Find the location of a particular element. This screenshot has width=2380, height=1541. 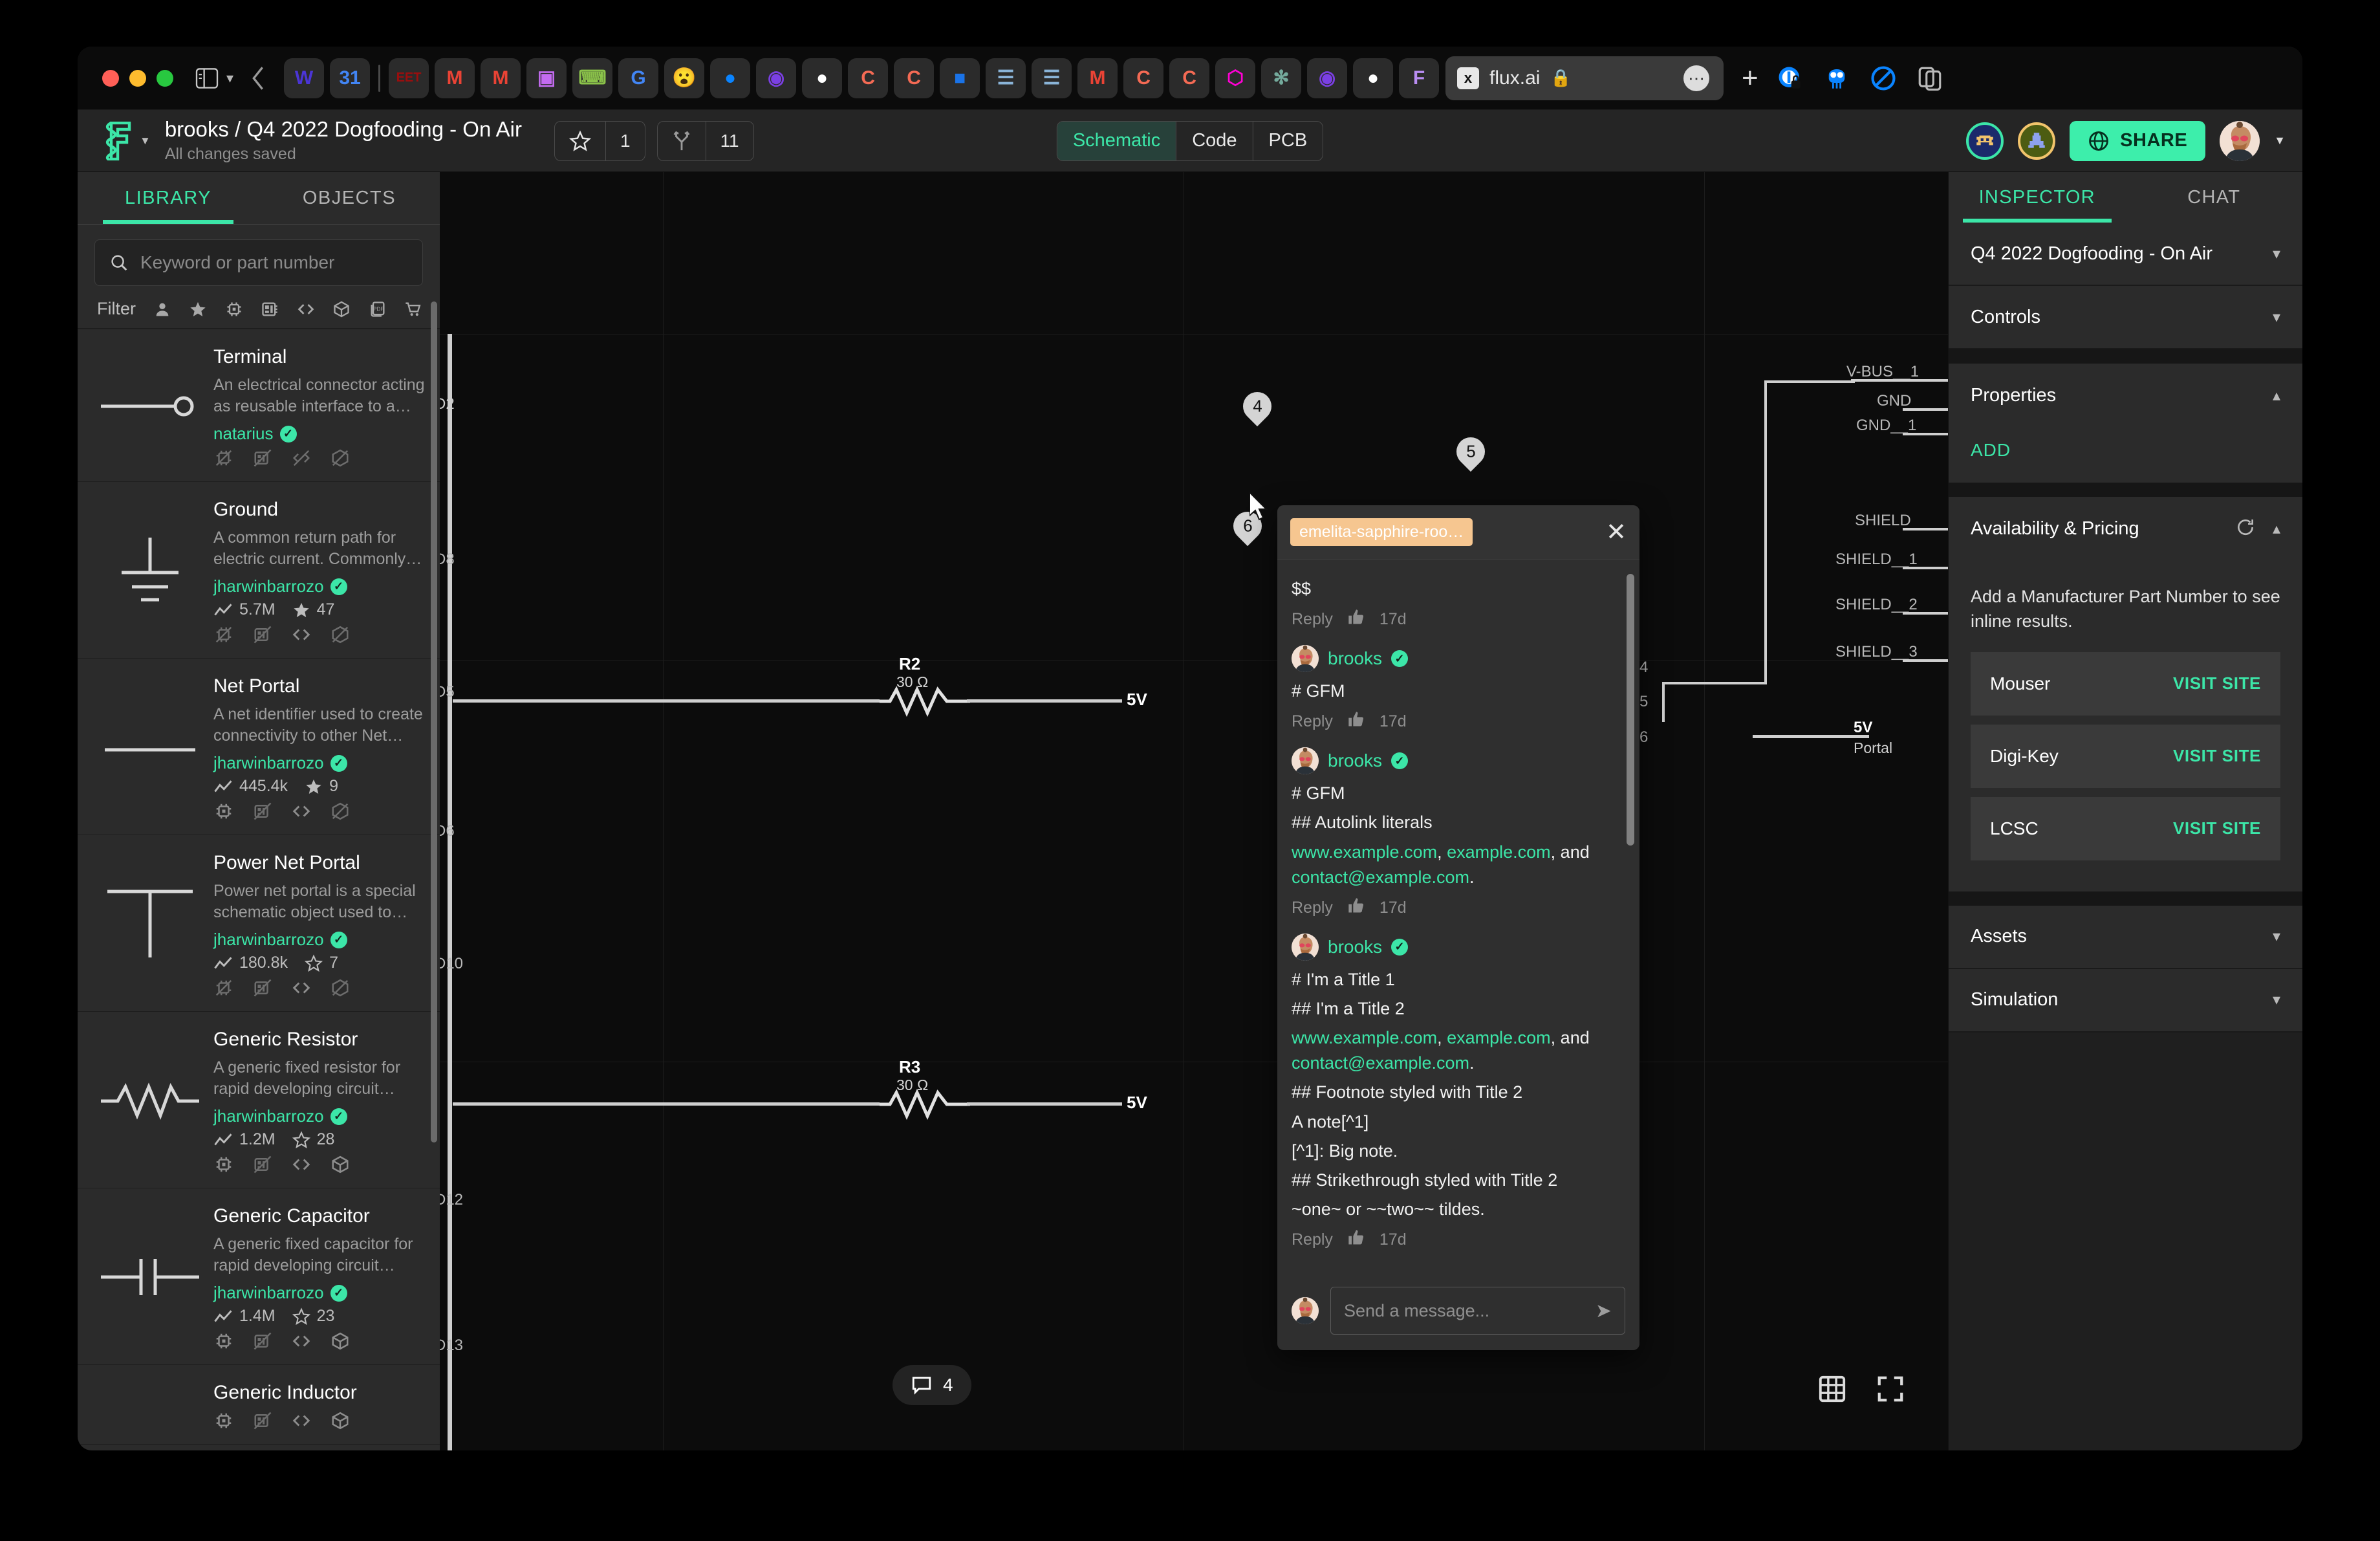

list-item: Generic Inductor is located at coordinates (259, 1405).